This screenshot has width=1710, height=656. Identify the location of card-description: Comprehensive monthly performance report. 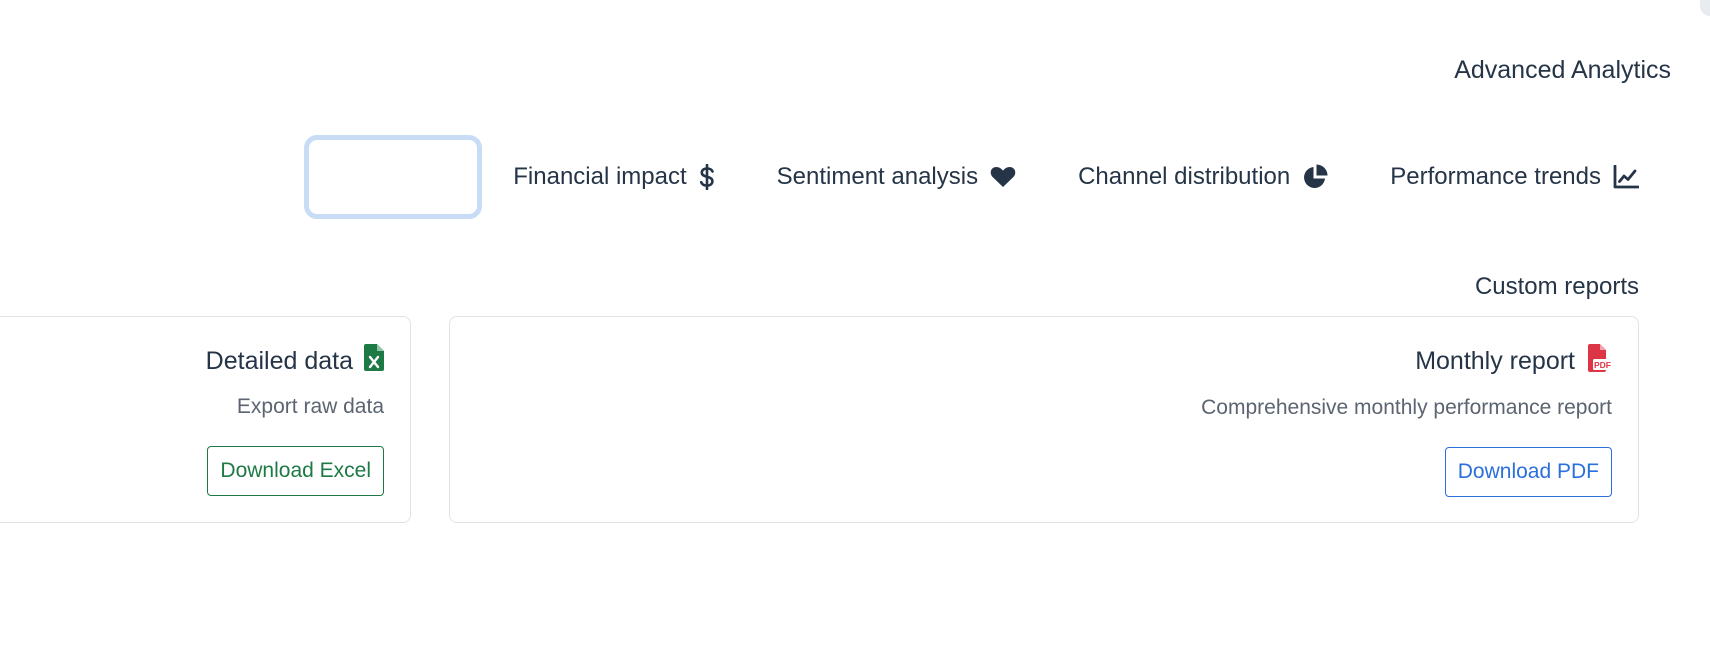
(1406, 407).